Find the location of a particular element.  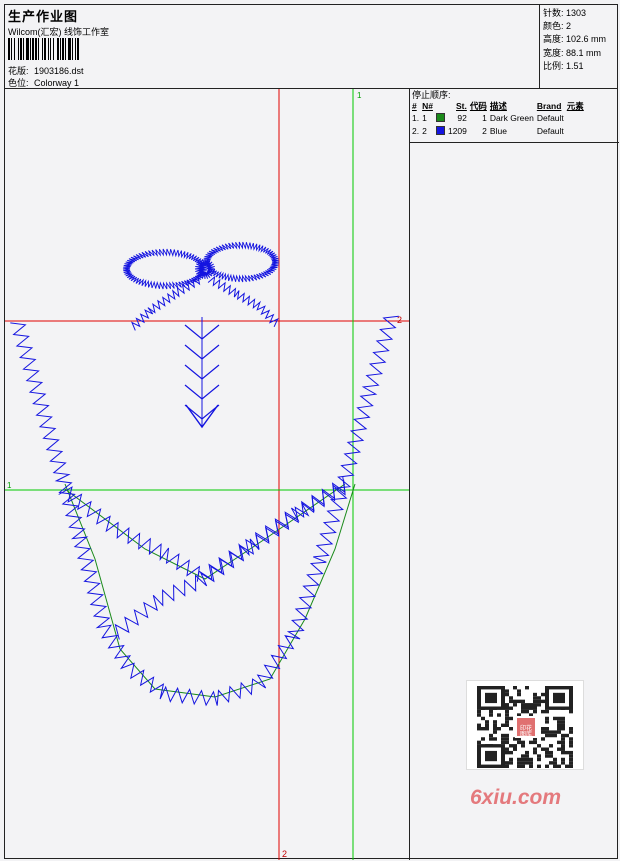

guide-label-top: 1 is located at coordinates (359, 95).